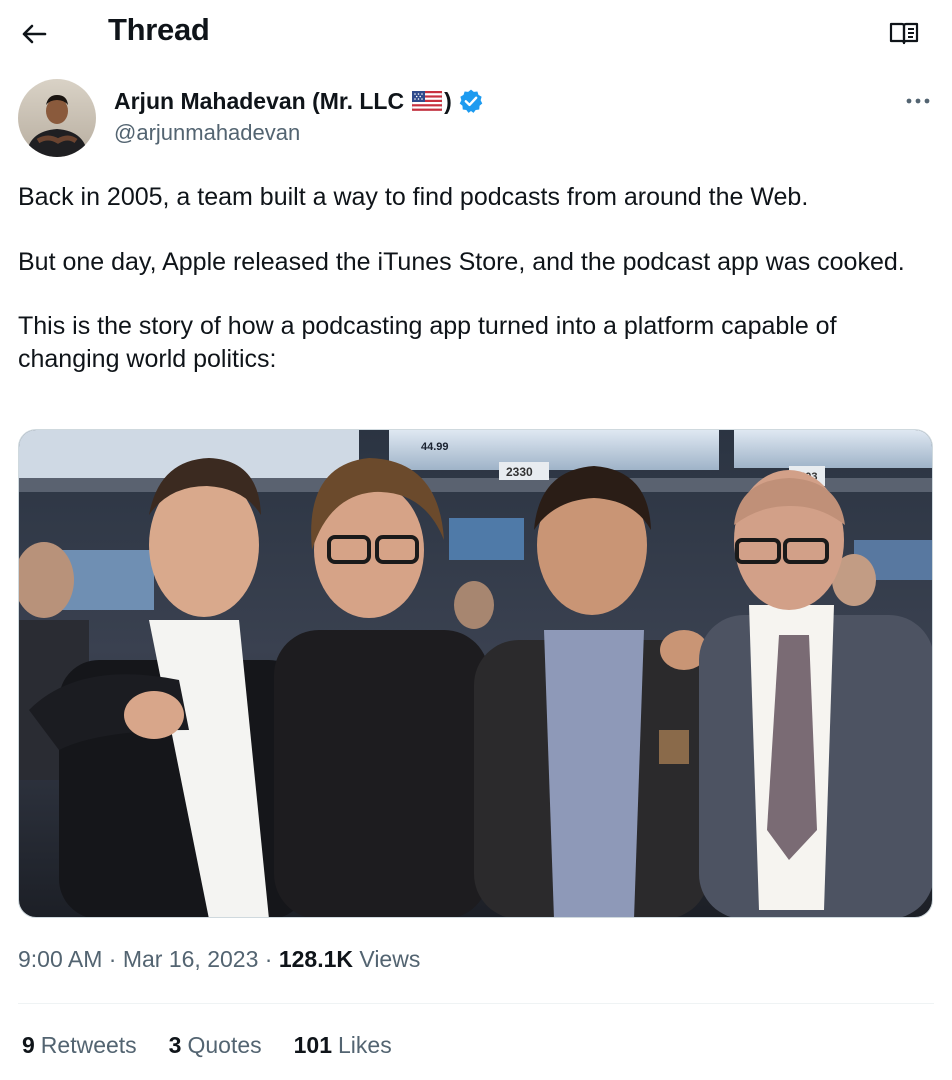 This screenshot has height=1080, width=952. Describe the element at coordinates (471, 101) in the screenshot. I see `verified-badge-icon` at that location.